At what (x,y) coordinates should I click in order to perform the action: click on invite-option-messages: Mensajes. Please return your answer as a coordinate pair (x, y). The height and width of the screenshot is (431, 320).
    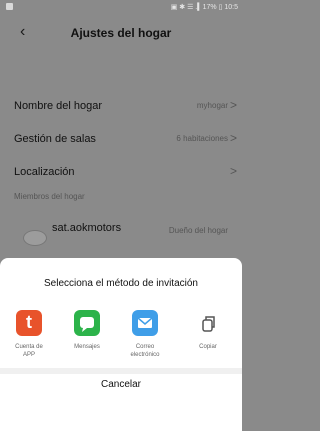
    Looking at the image, I should click on (87, 330).